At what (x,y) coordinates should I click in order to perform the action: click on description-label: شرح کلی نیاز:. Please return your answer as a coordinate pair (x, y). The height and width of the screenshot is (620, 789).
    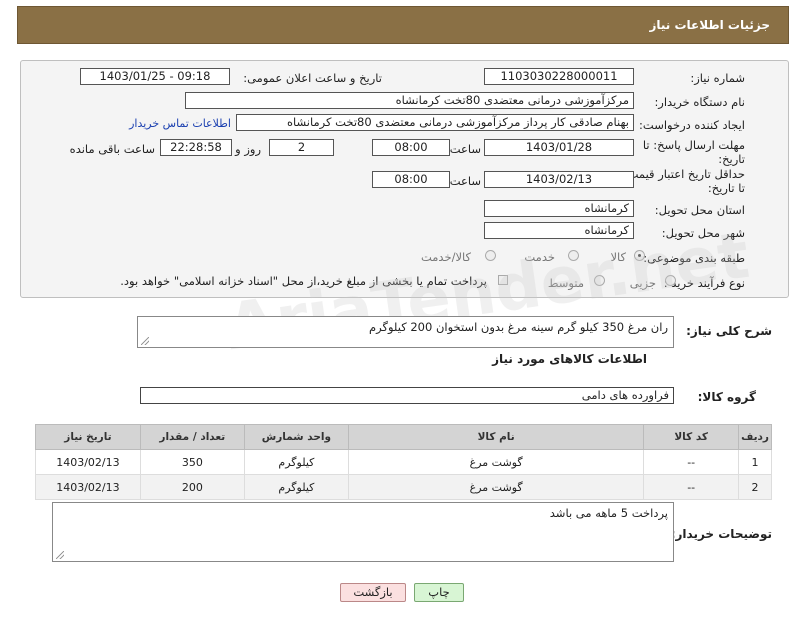
    Looking at the image, I should click on (729, 331).